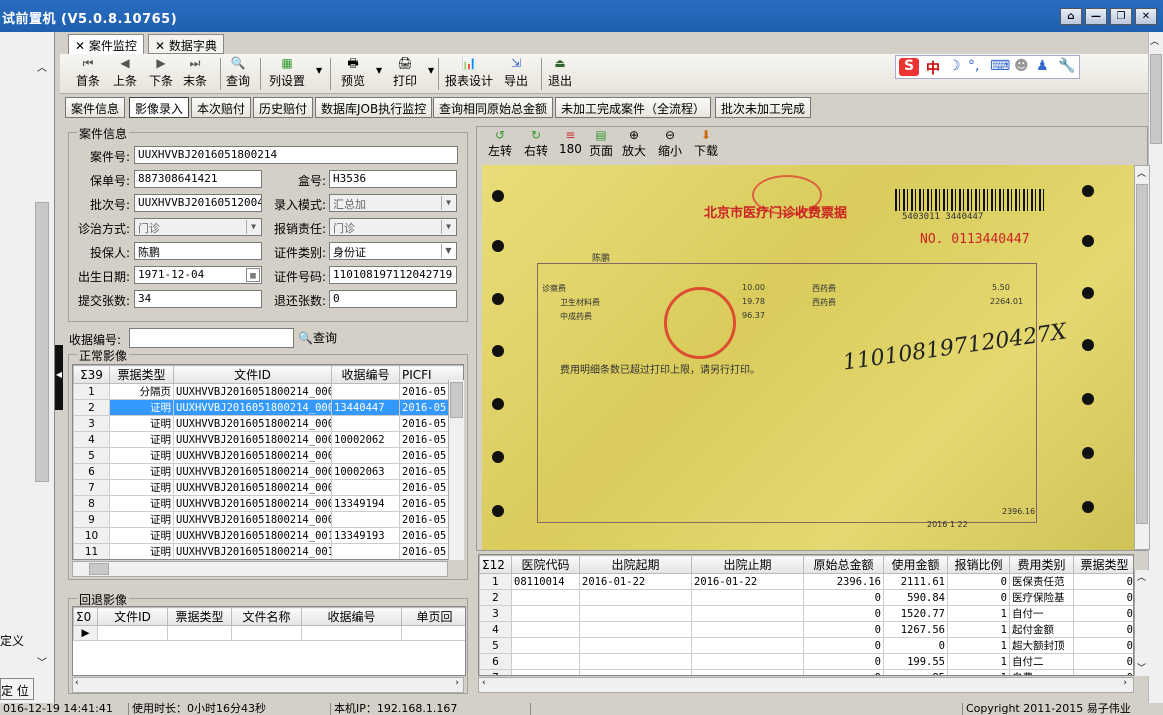 The height and width of the screenshot is (715, 1163). Describe the element at coordinates (393, 227) in the screenshot. I see `reimburse-resp-select: 门诊 ▼` at that location.